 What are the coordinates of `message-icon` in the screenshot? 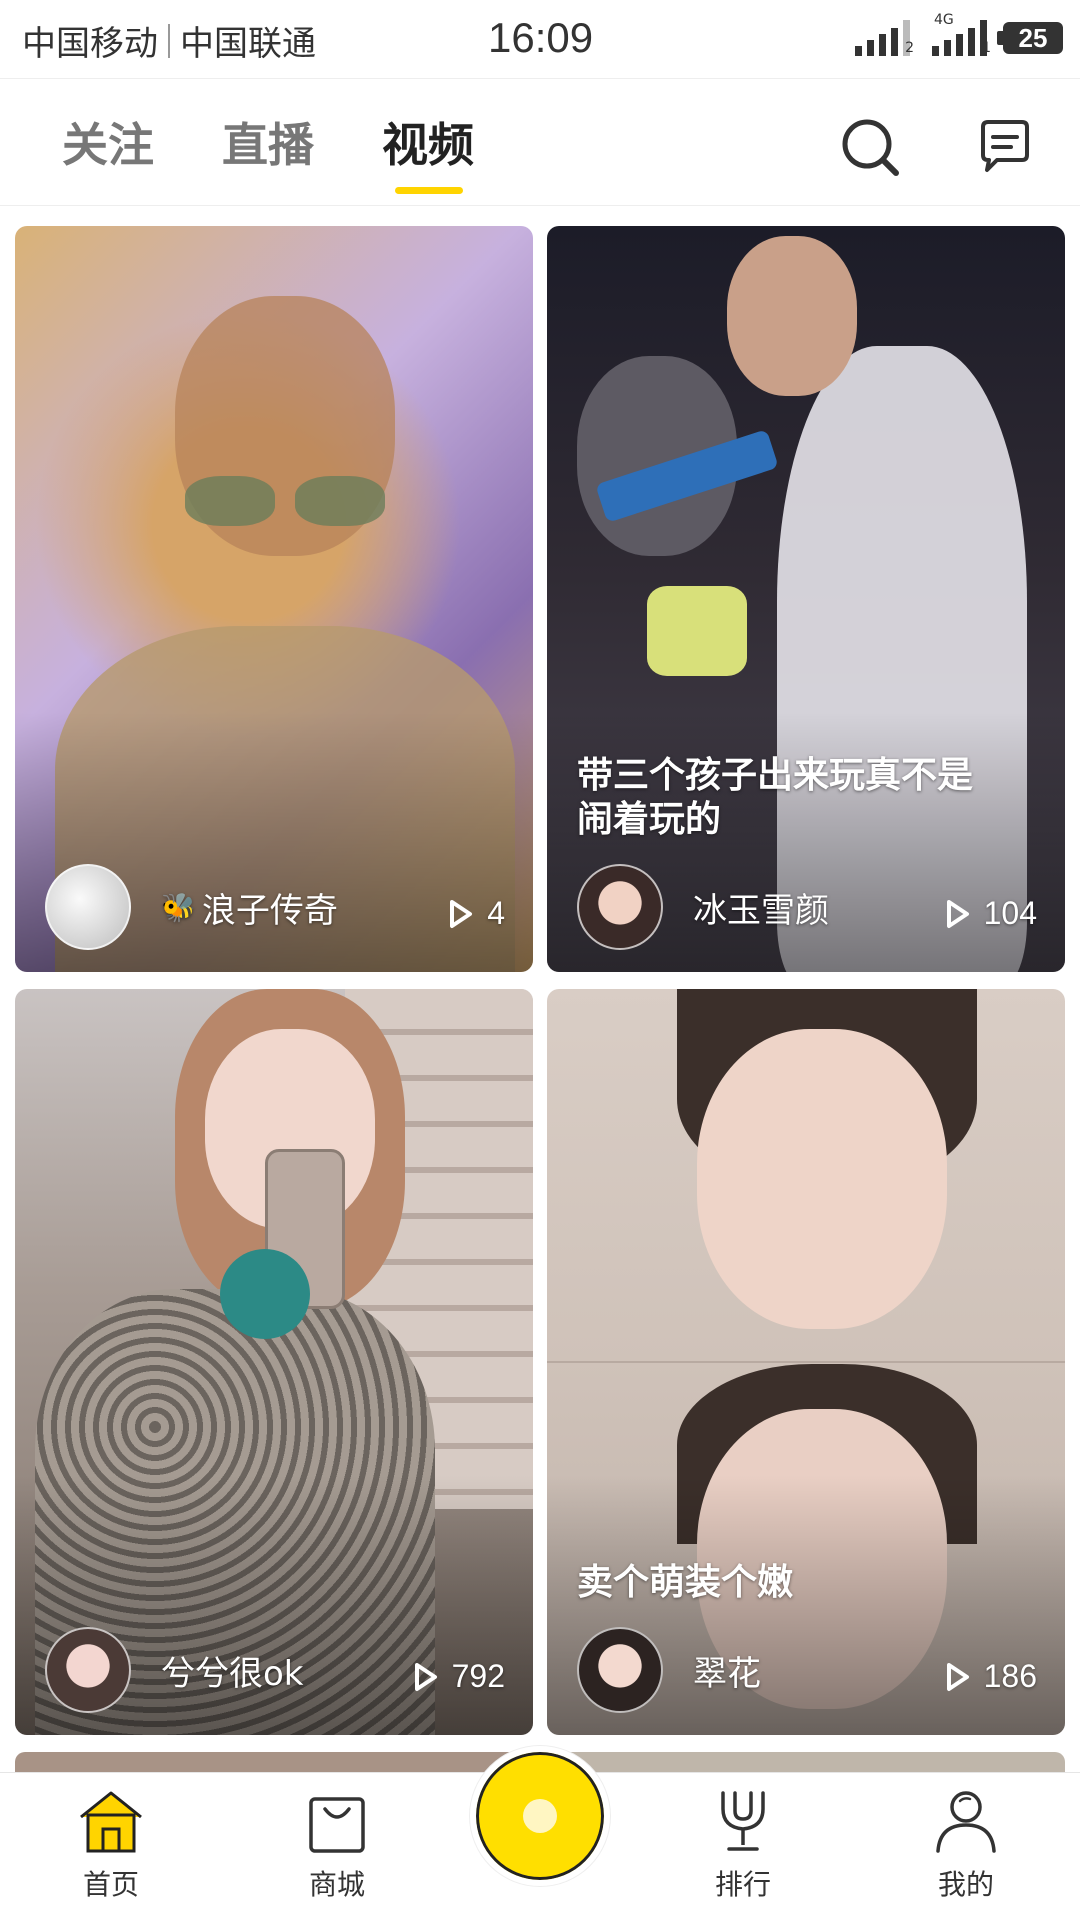 It's located at (1005, 147).